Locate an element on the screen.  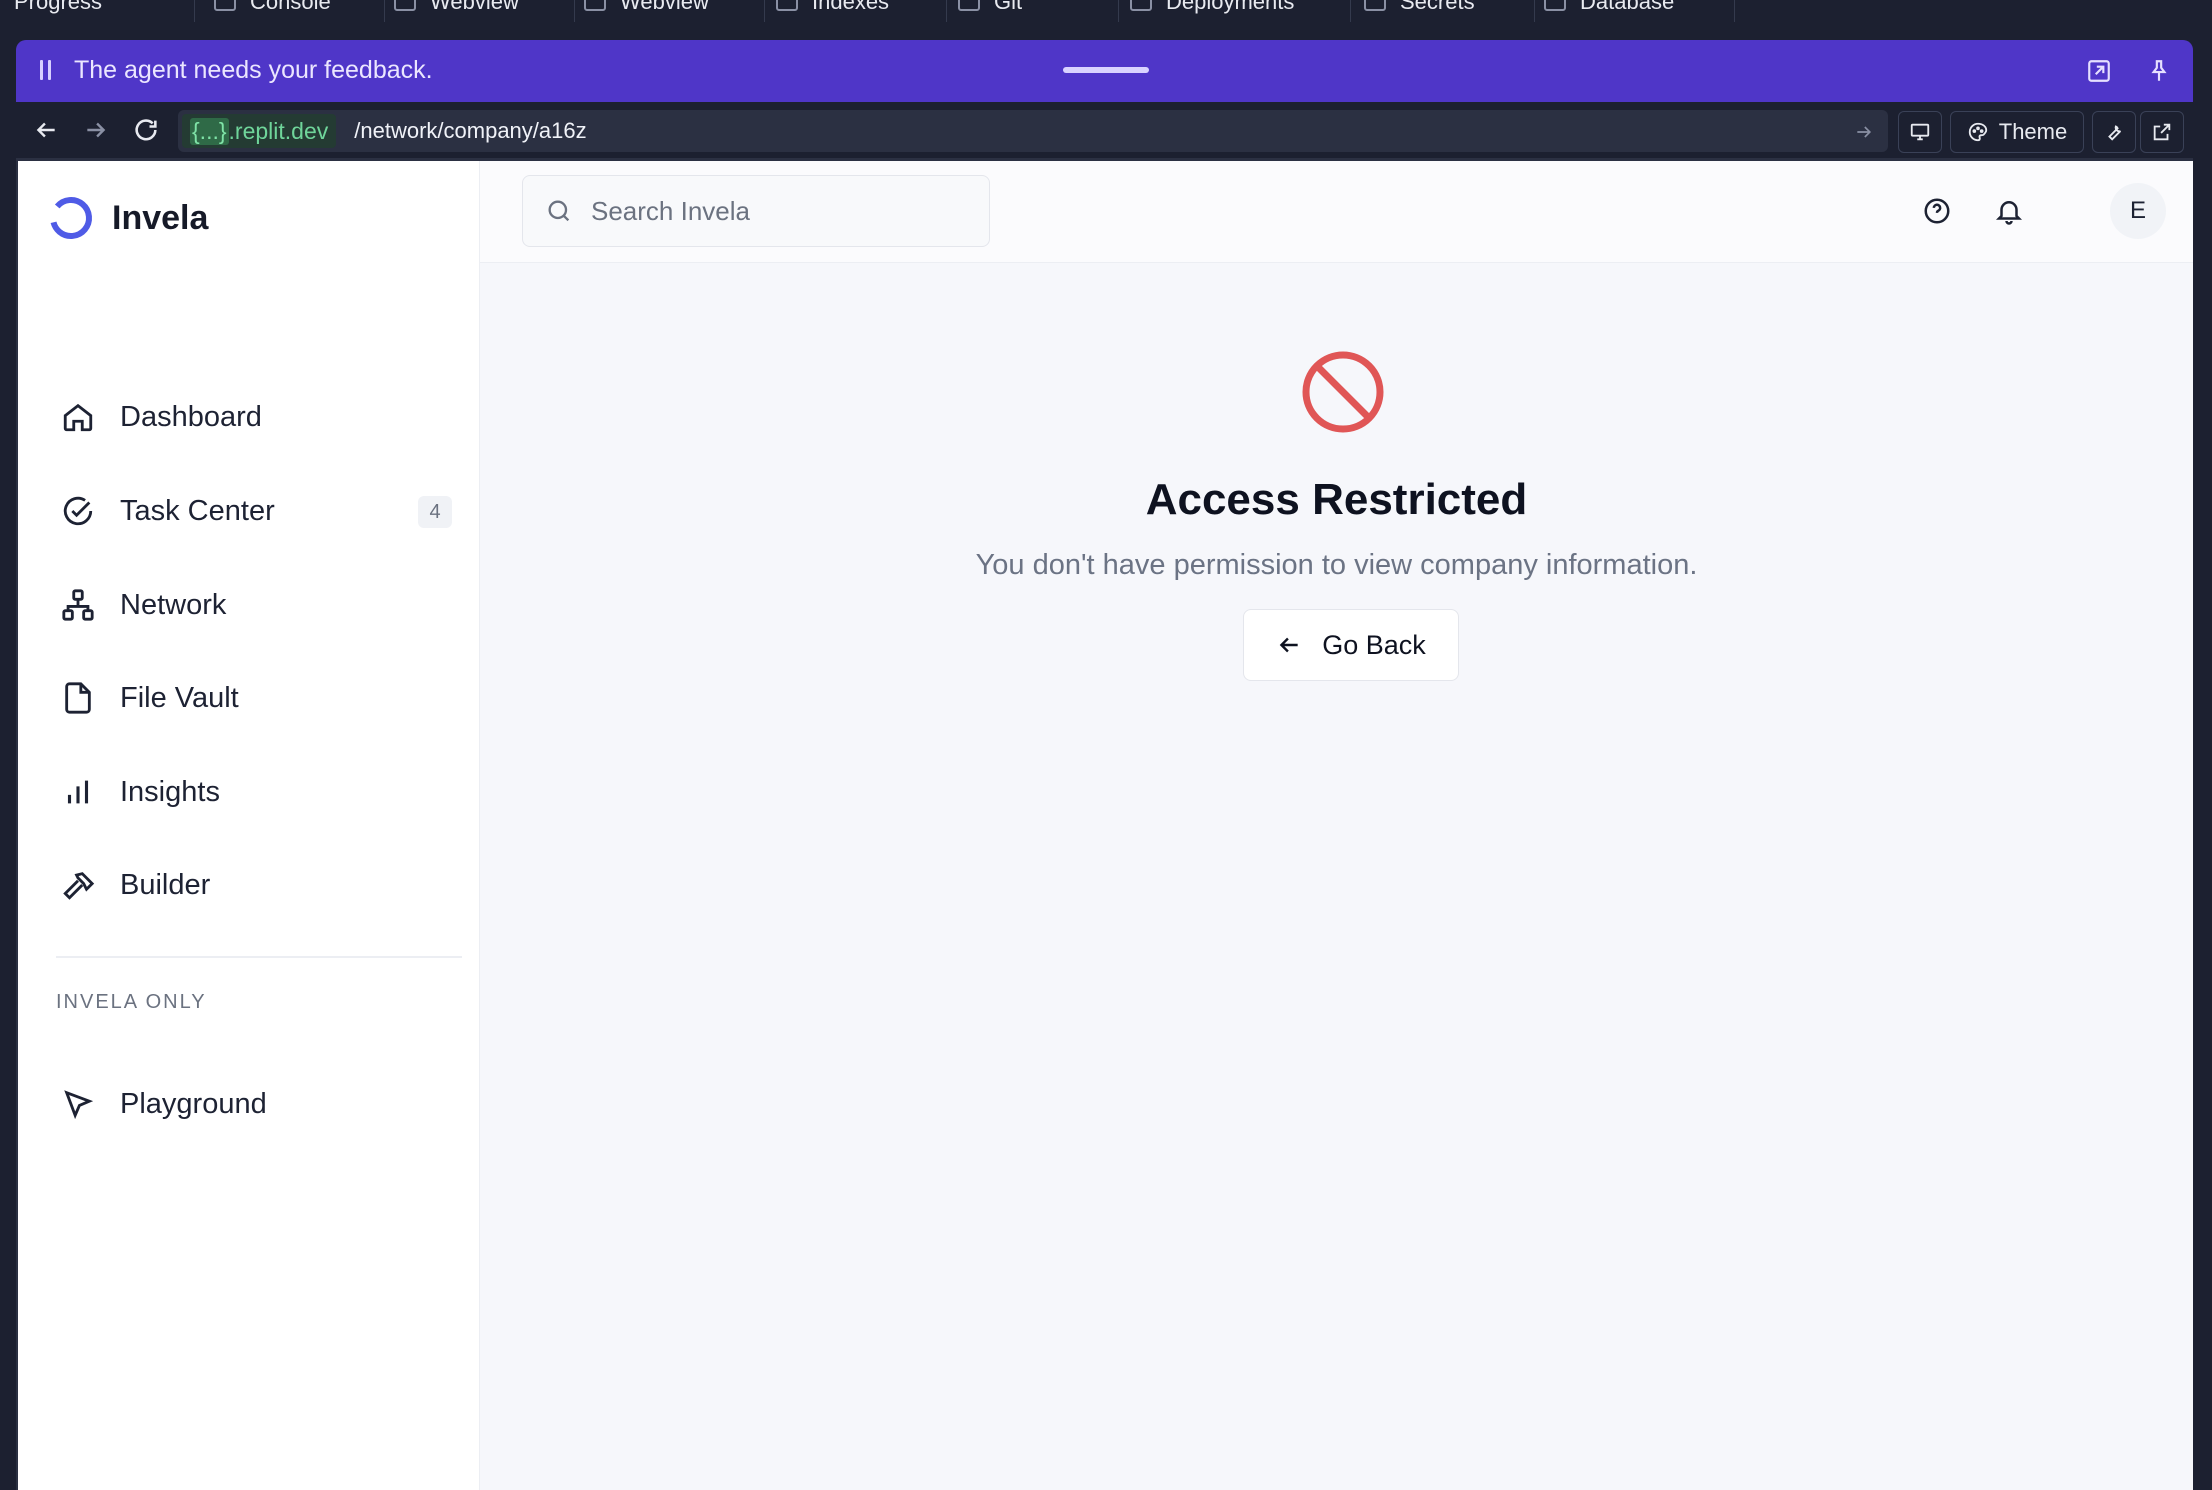
arrow-right-icon is located at coordinates (96, 130).